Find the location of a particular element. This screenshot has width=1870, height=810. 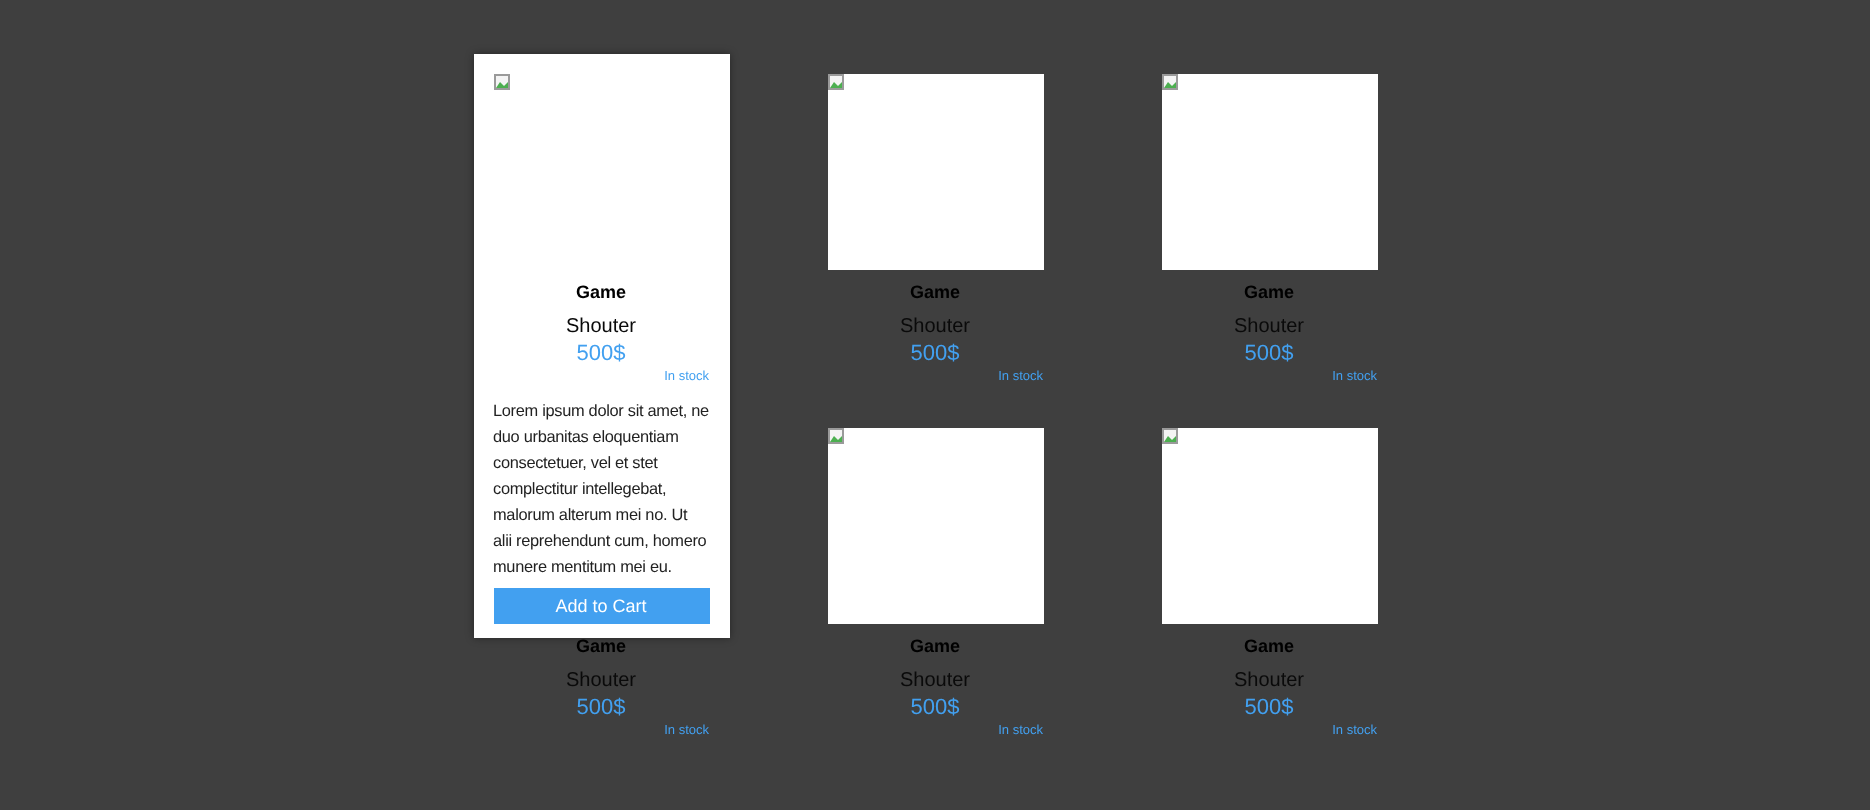

add-to-cart-button: Add to Cart is located at coordinates (601, 606).